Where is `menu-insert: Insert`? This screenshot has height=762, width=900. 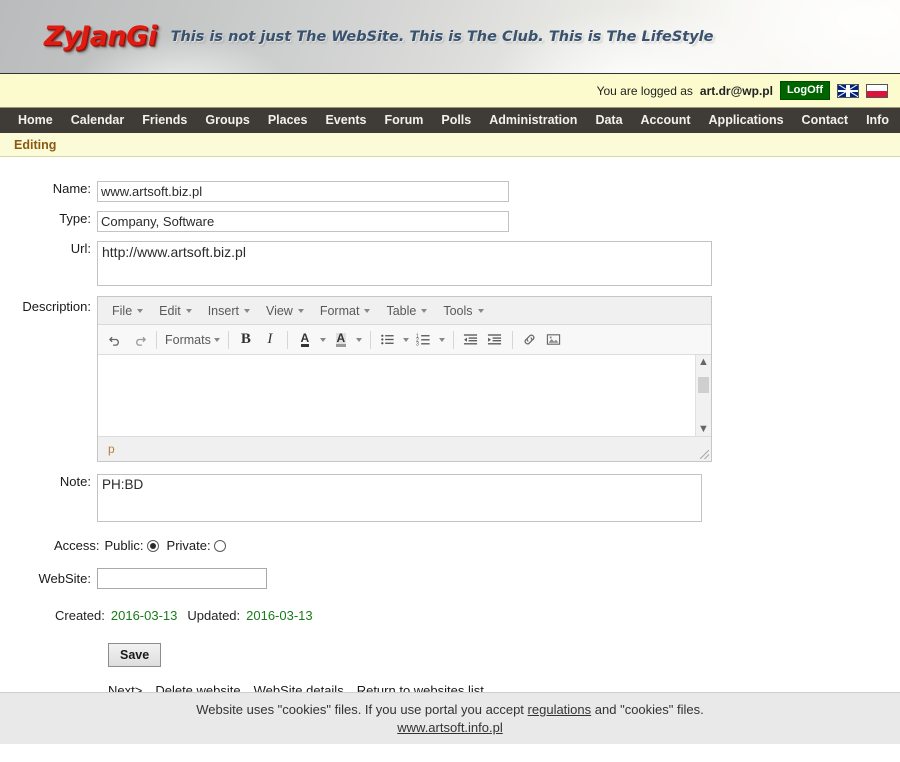
menu-insert: Insert is located at coordinates (229, 311).